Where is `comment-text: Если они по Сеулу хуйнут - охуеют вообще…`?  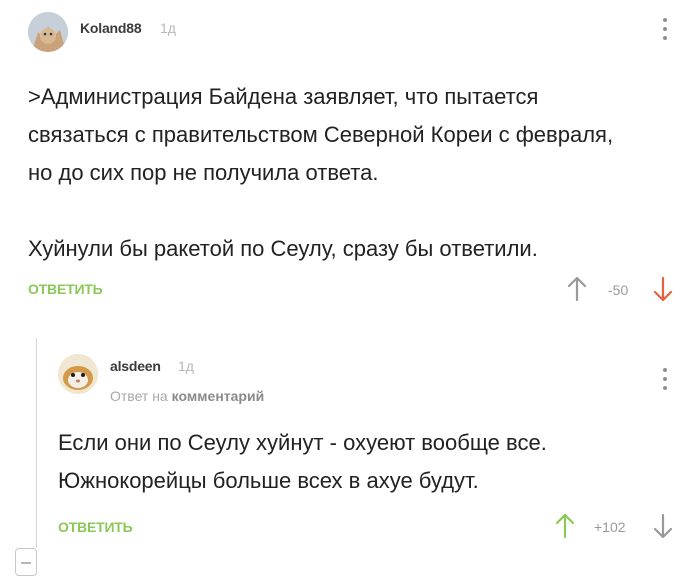
comment-text: Если они по Сеулу хуйнут - охуеют вообще… is located at coordinates (368, 462).